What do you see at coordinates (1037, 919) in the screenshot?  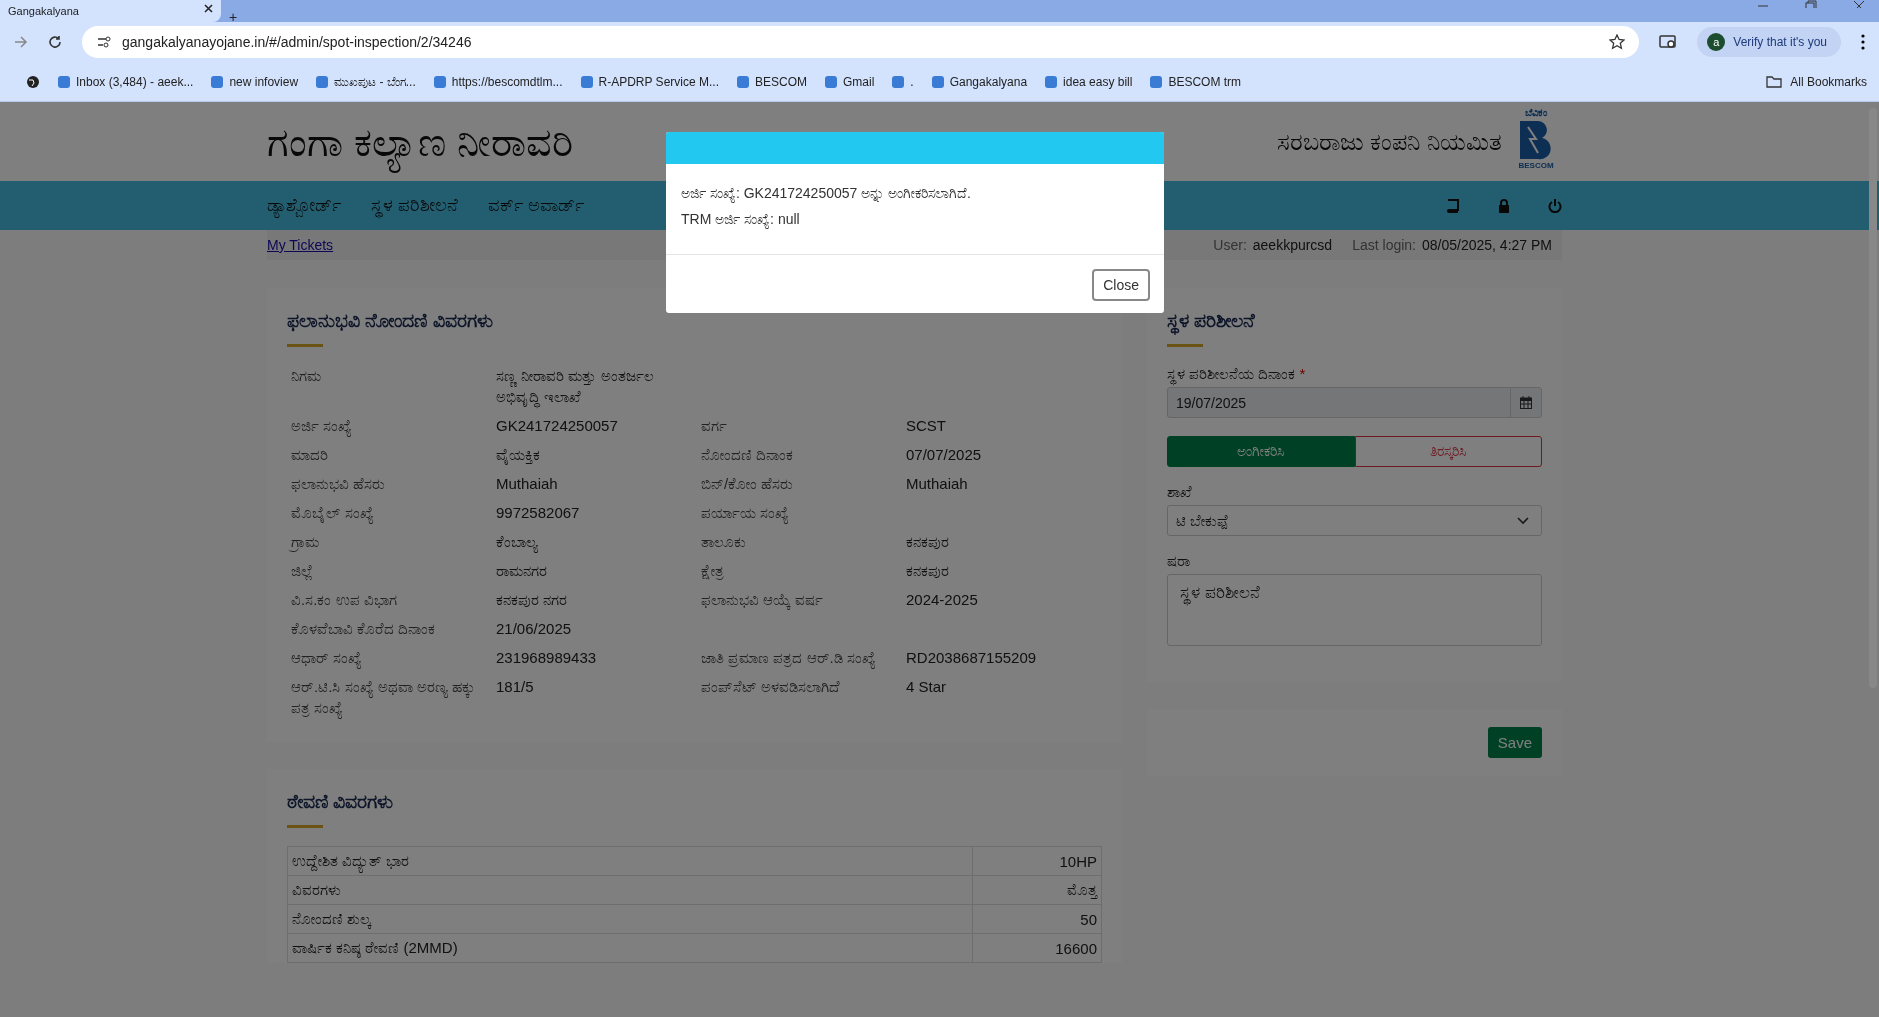 I see `table-cell: 50` at bounding box center [1037, 919].